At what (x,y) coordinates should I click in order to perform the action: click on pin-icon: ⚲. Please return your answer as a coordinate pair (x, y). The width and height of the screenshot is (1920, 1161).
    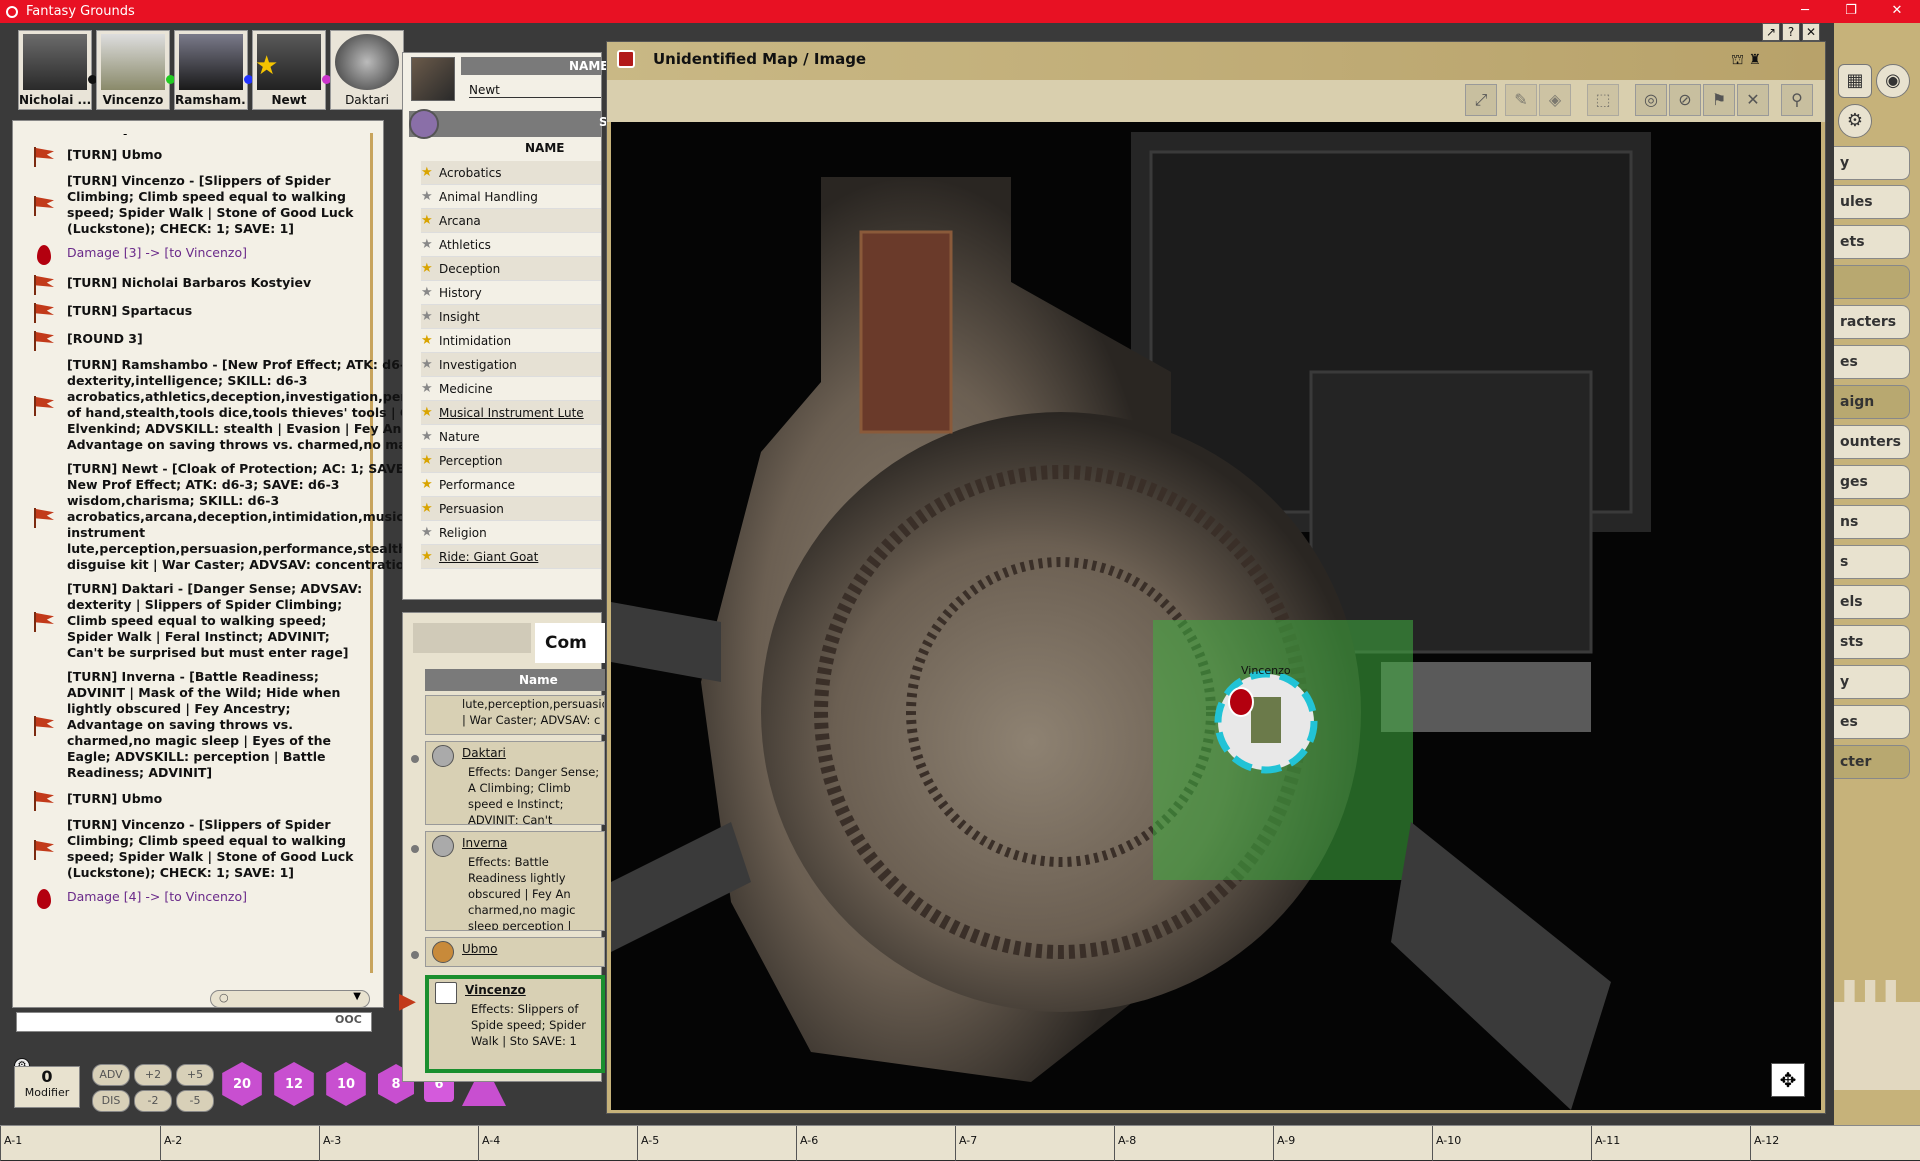
    Looking at the image, I should click on (1797, 100).